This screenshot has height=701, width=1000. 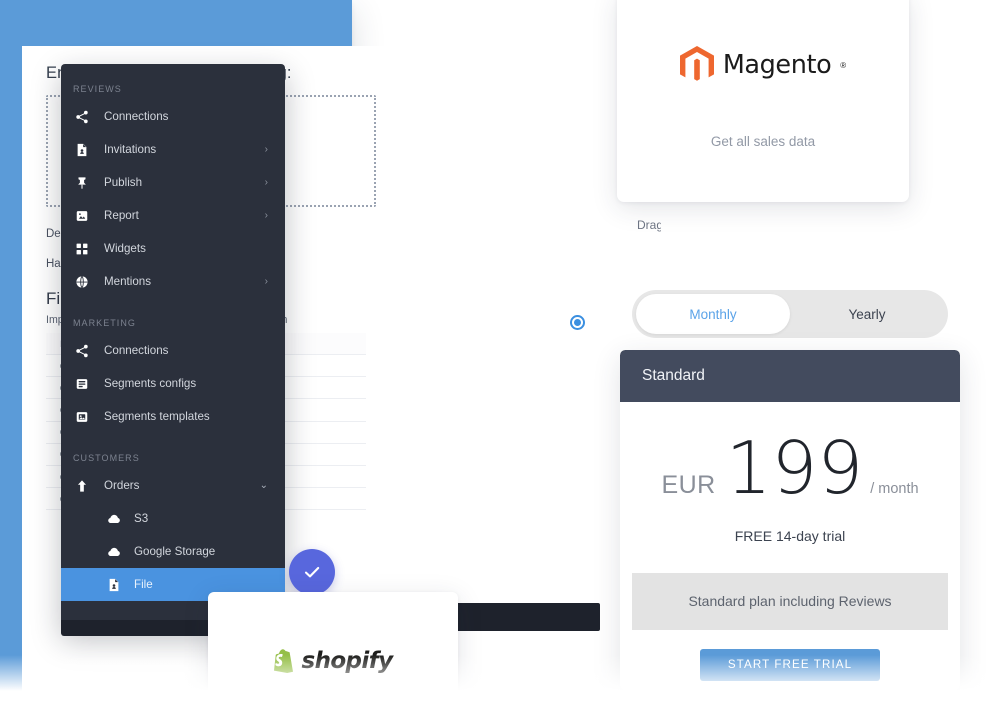 I want to click on magento-mark-icon, so click(x=696, y=63).